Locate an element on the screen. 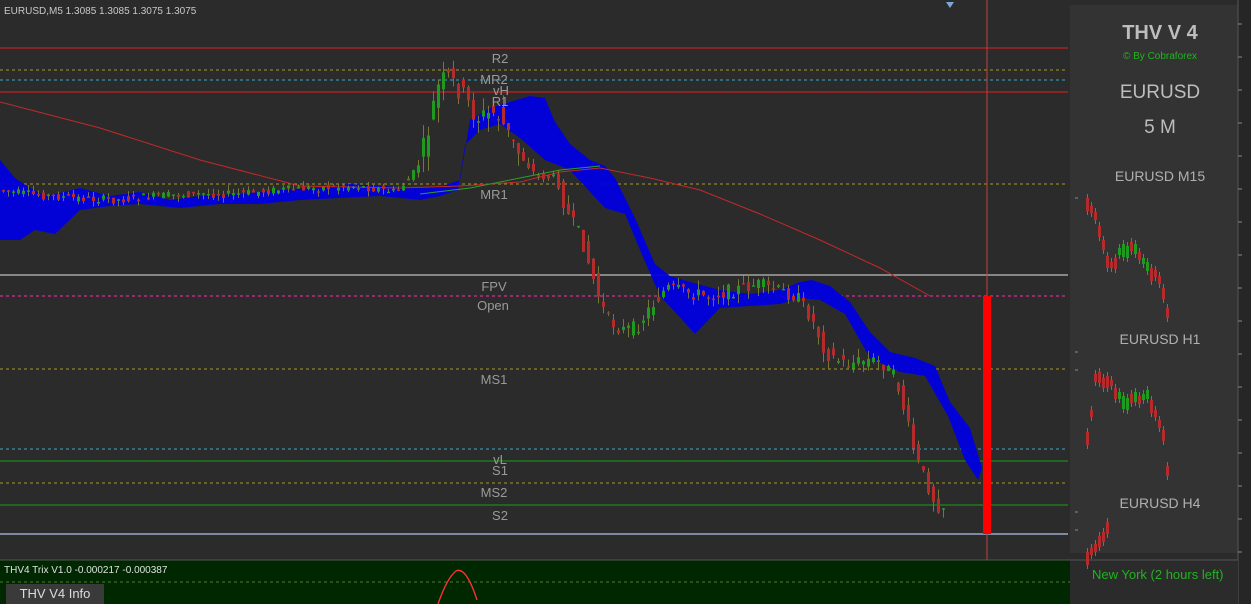 This screenshot has height=604, width=1251. mini-chart-label-h4: EURUSD H4 is located at coordinates (1160, 503).